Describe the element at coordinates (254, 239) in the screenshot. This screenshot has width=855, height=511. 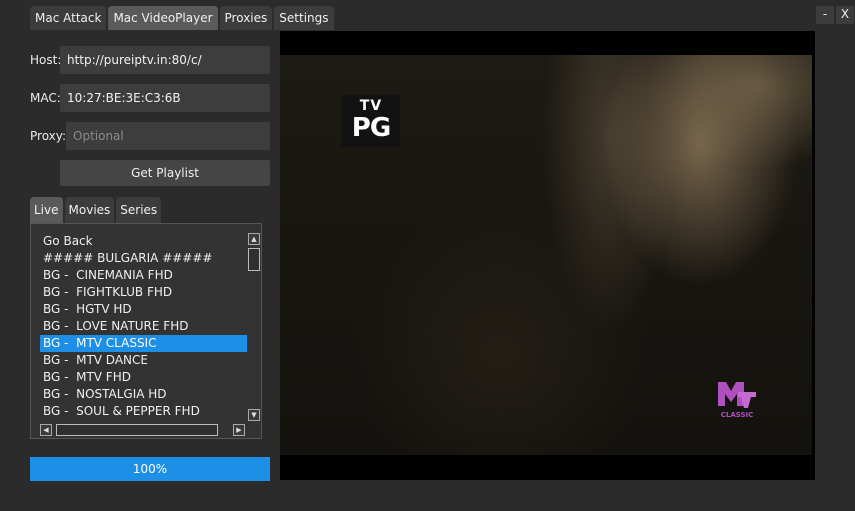
I see `scroll-up-icon: ▲` at that location.